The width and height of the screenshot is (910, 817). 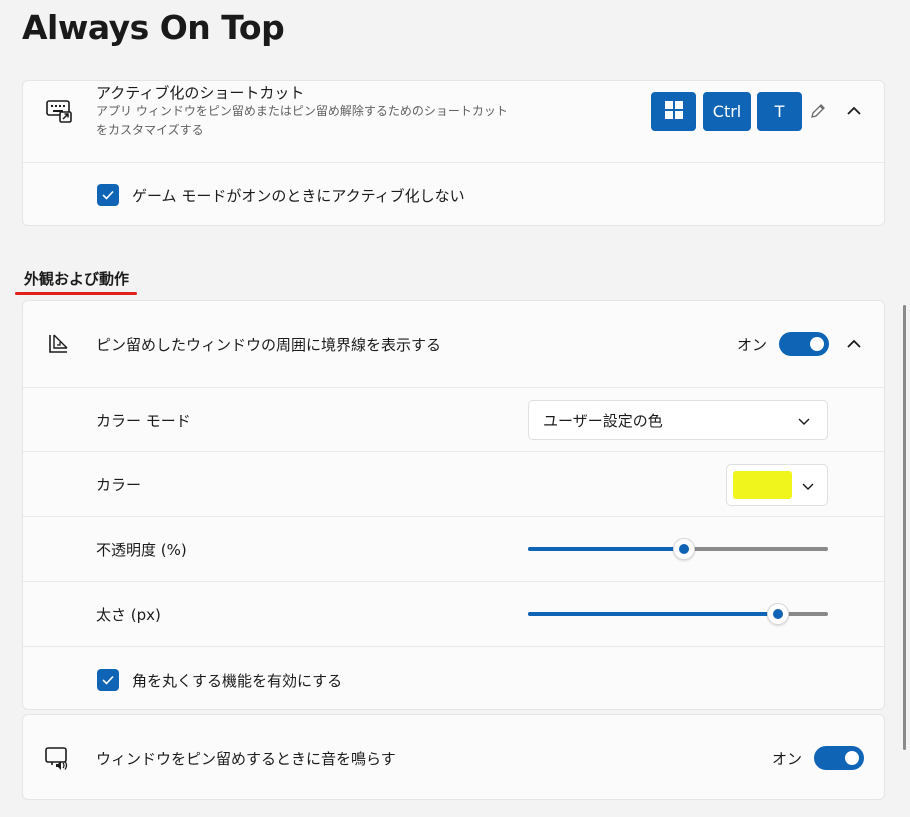 What do you see at coordinates (143, 421) in the screenshot?
I see `color-mode-label: カラー モード` at bounding box center [143, 421].